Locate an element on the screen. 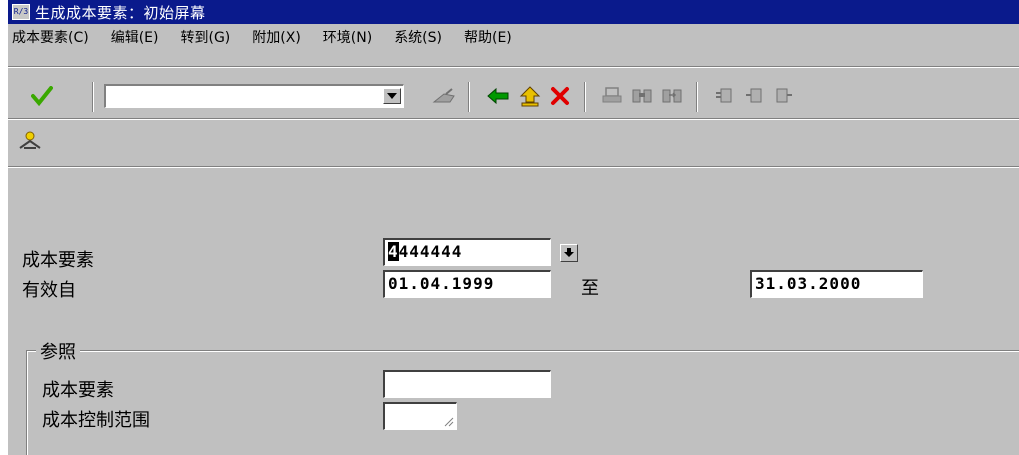 The width and height of the screenshot is (1019, 455). cost-element-label: 成本要素 is located at coordinates (58, 260).